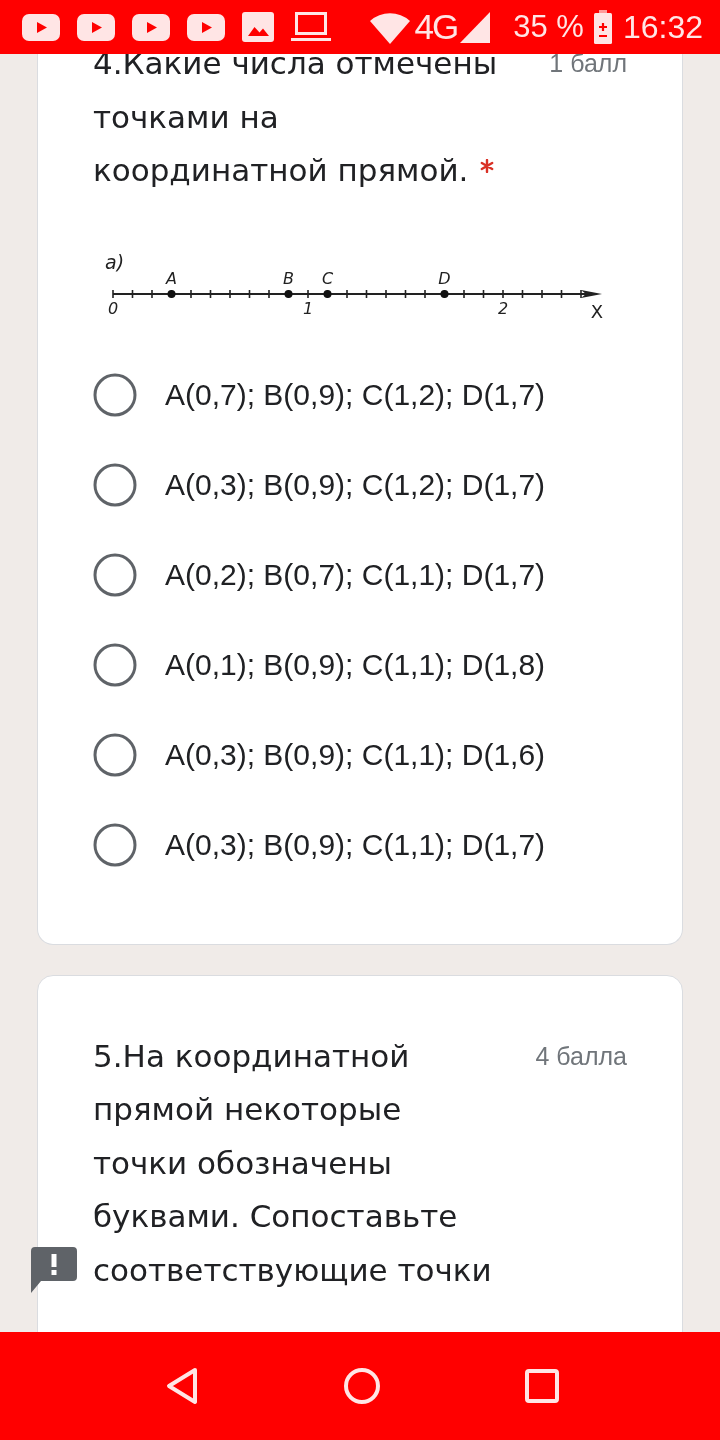  I want to click on option-label: A(0,2); B(0,7); C(1,1); D(1,7), so click(355, 574).